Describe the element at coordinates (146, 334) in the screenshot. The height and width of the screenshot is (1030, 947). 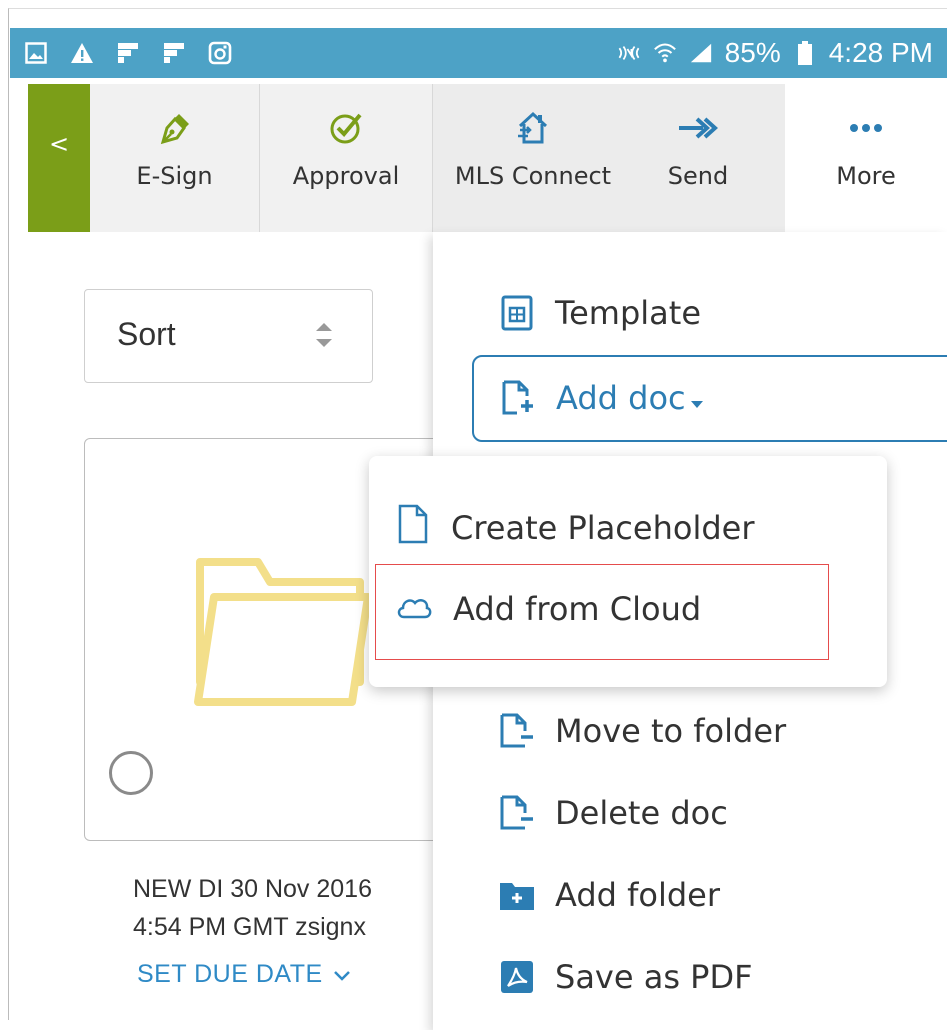
I see `sort-label: Sort` at that location.